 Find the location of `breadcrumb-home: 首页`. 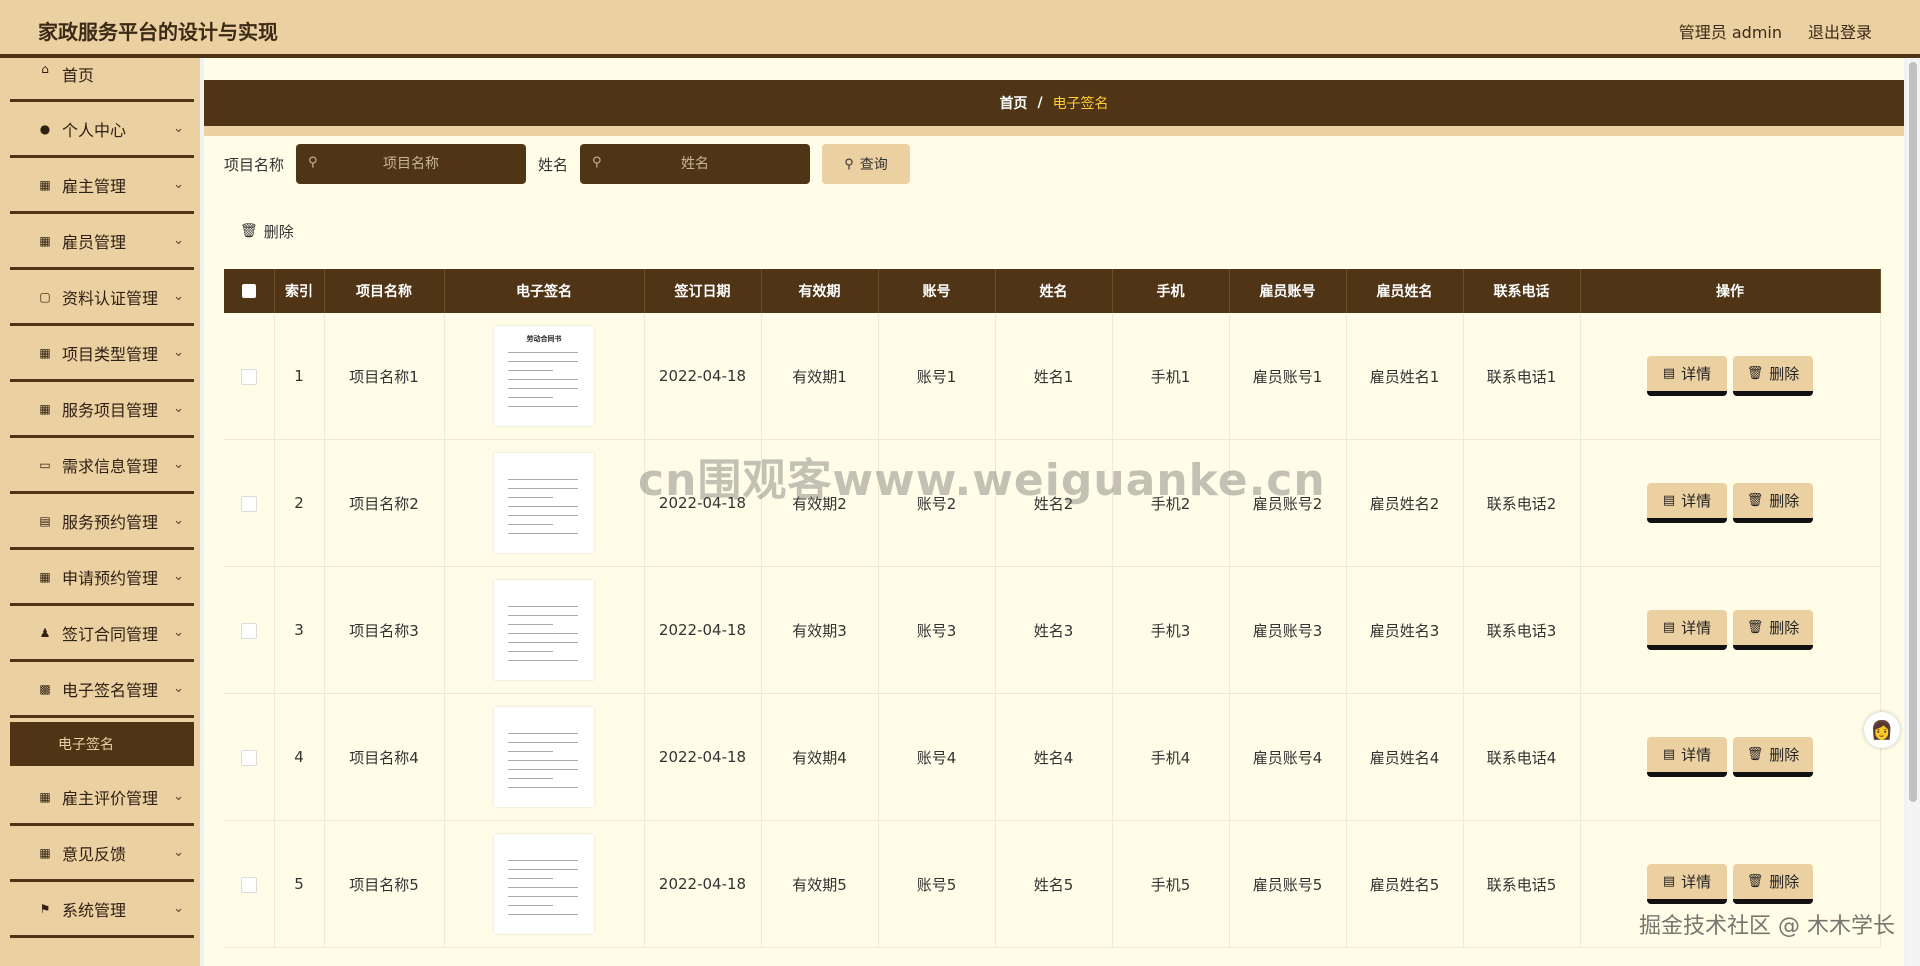

breadcrumb-home: 首页 is located at coordinates (1013, 103).